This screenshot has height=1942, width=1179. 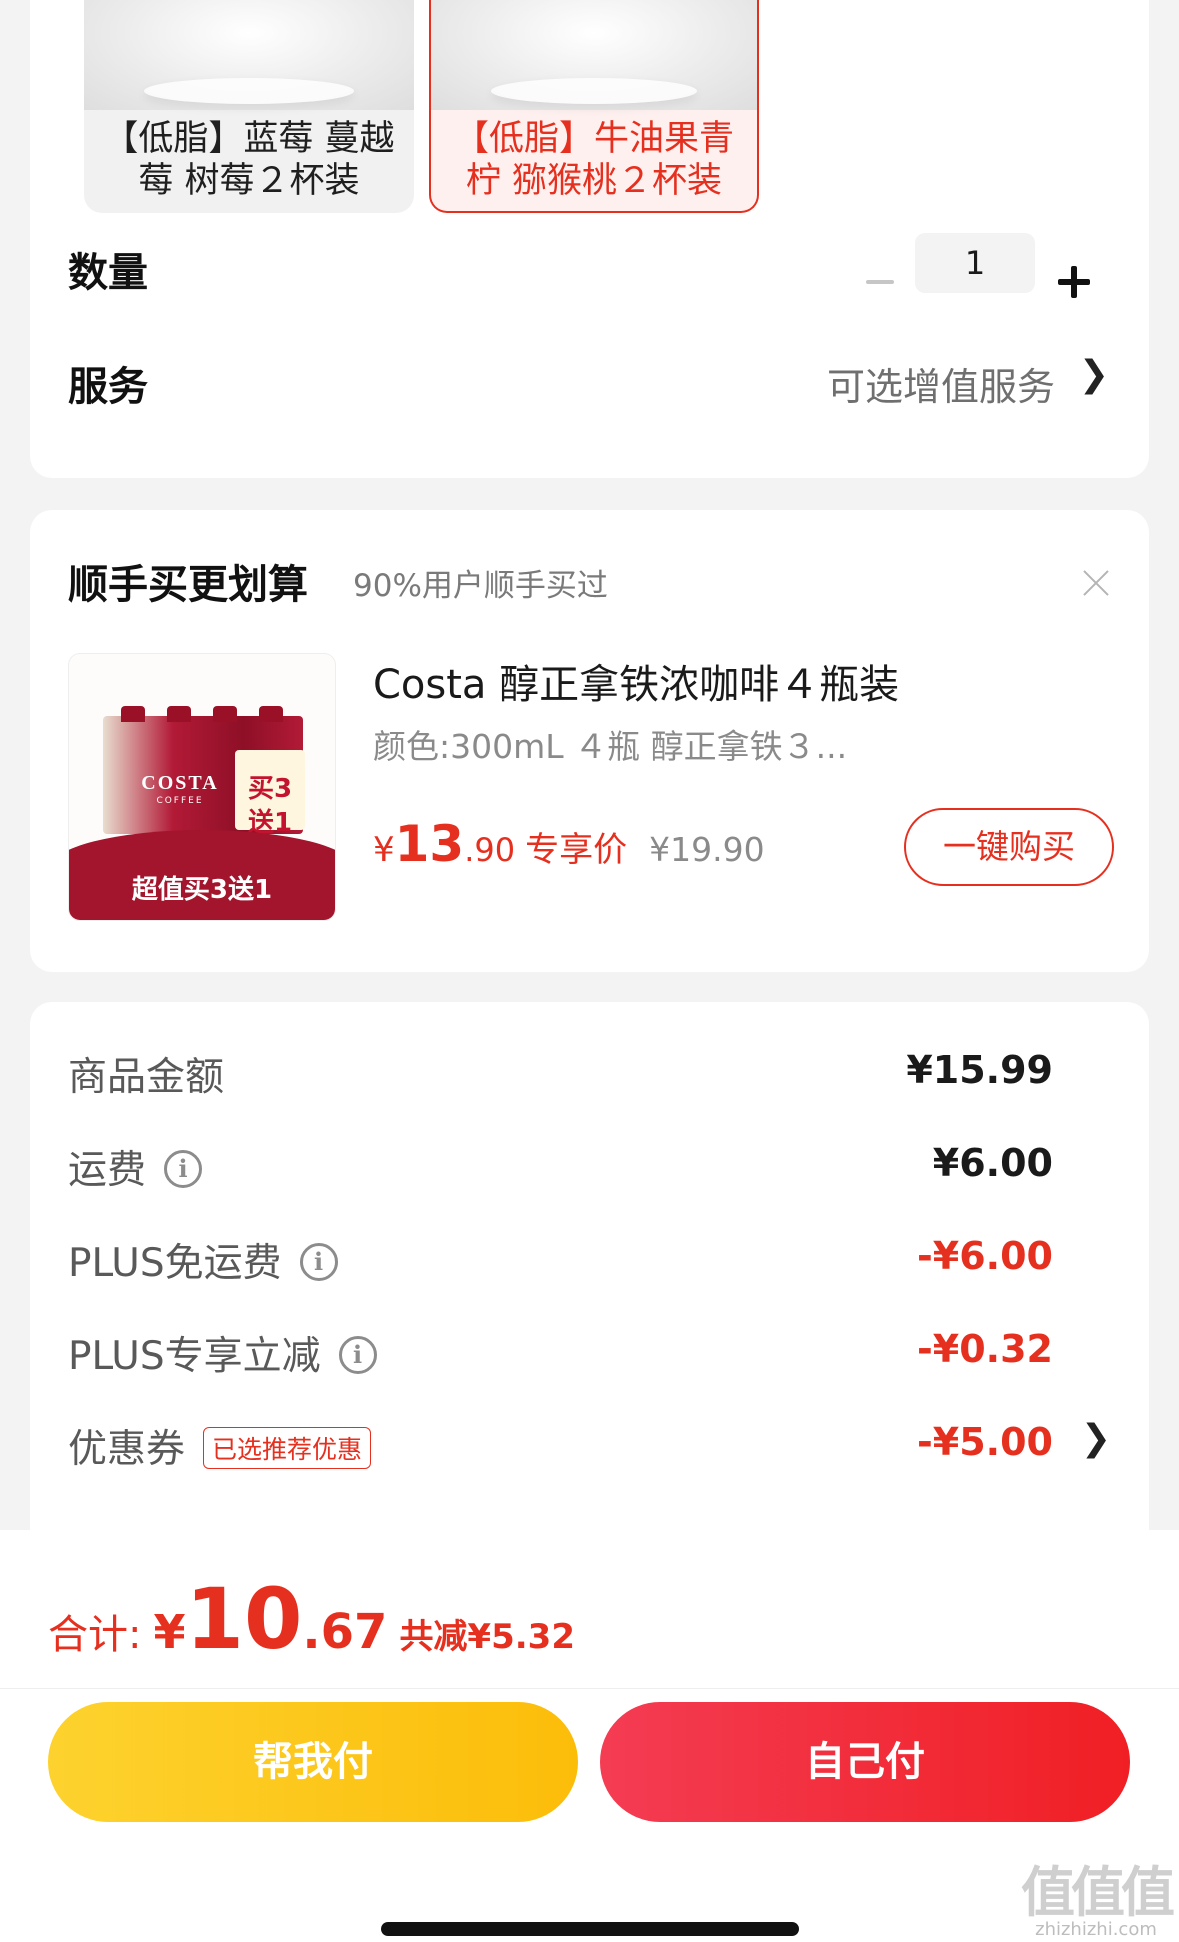 I want to click on price-decimal: .90, so click(x=490, y=850).